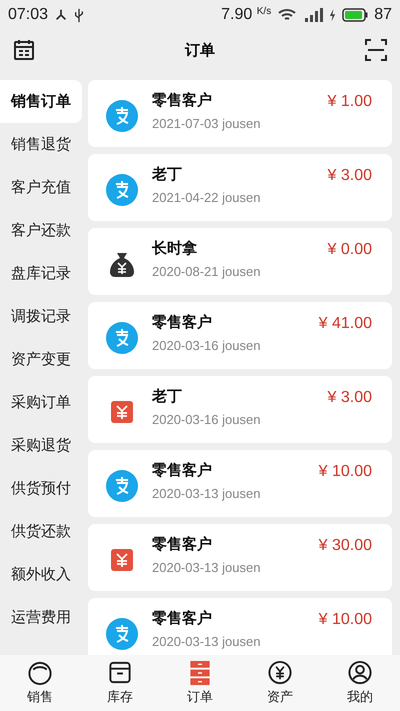  What do you see at coordinates (41, 359) in the screenshot?
I see `category-item: 资产变更` at bounding box center [41, 359].